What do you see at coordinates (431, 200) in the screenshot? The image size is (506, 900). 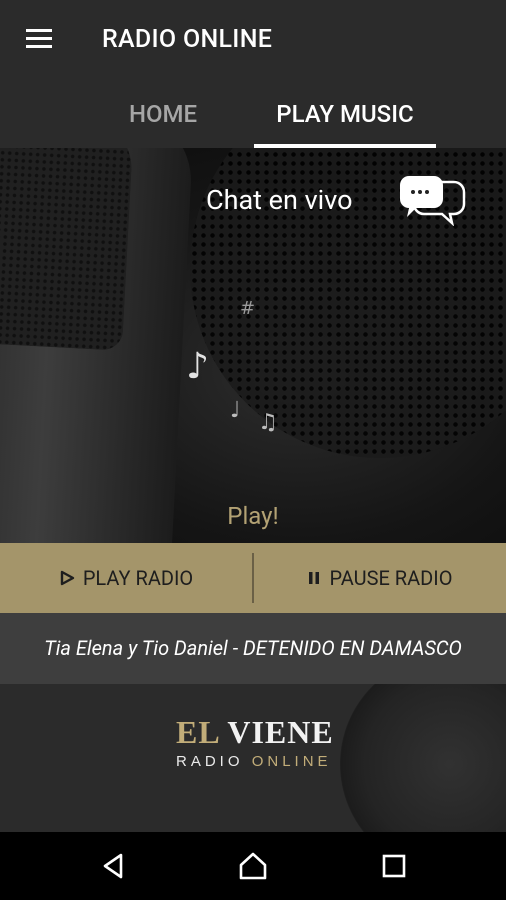 I see `chat-bubbles-icon` at bounding box center [431, 200].